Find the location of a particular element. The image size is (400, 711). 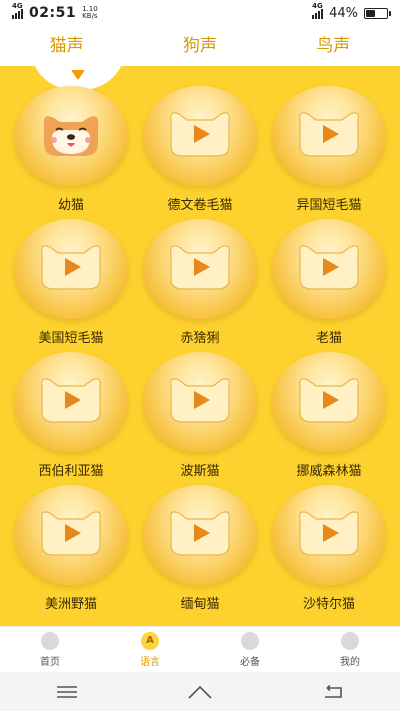

signal-icon-right: 4G is located at coordinates (318, 10).